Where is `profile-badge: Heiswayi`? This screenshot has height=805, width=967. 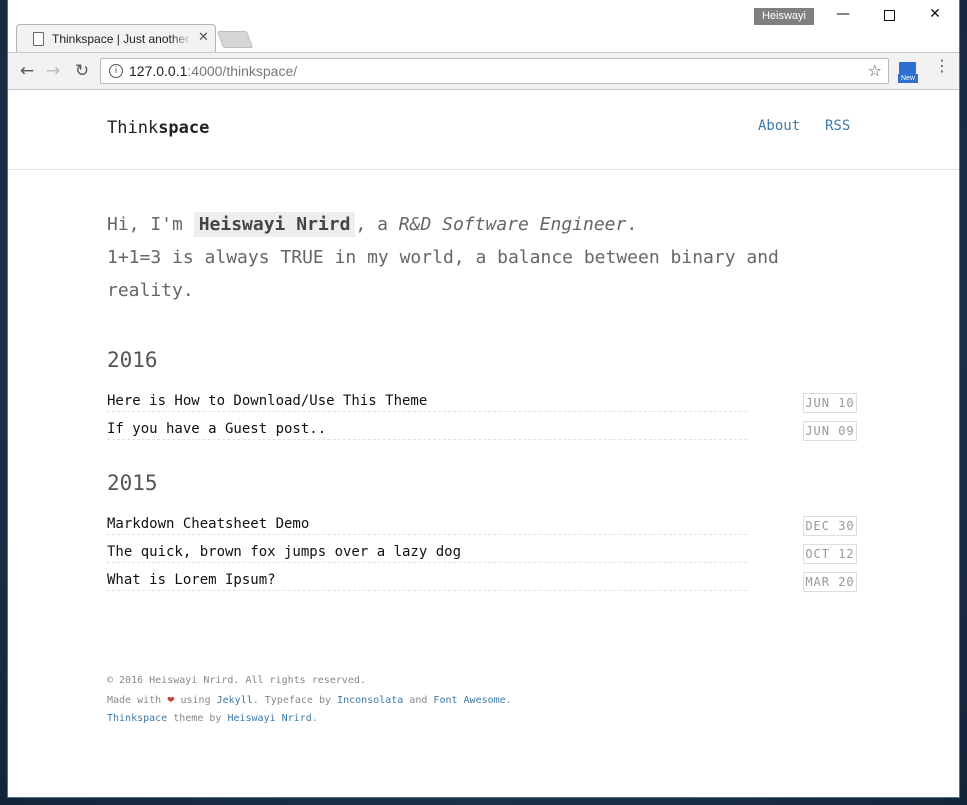 profile-badge: Heiswayi is located at coordinates (784, 16).